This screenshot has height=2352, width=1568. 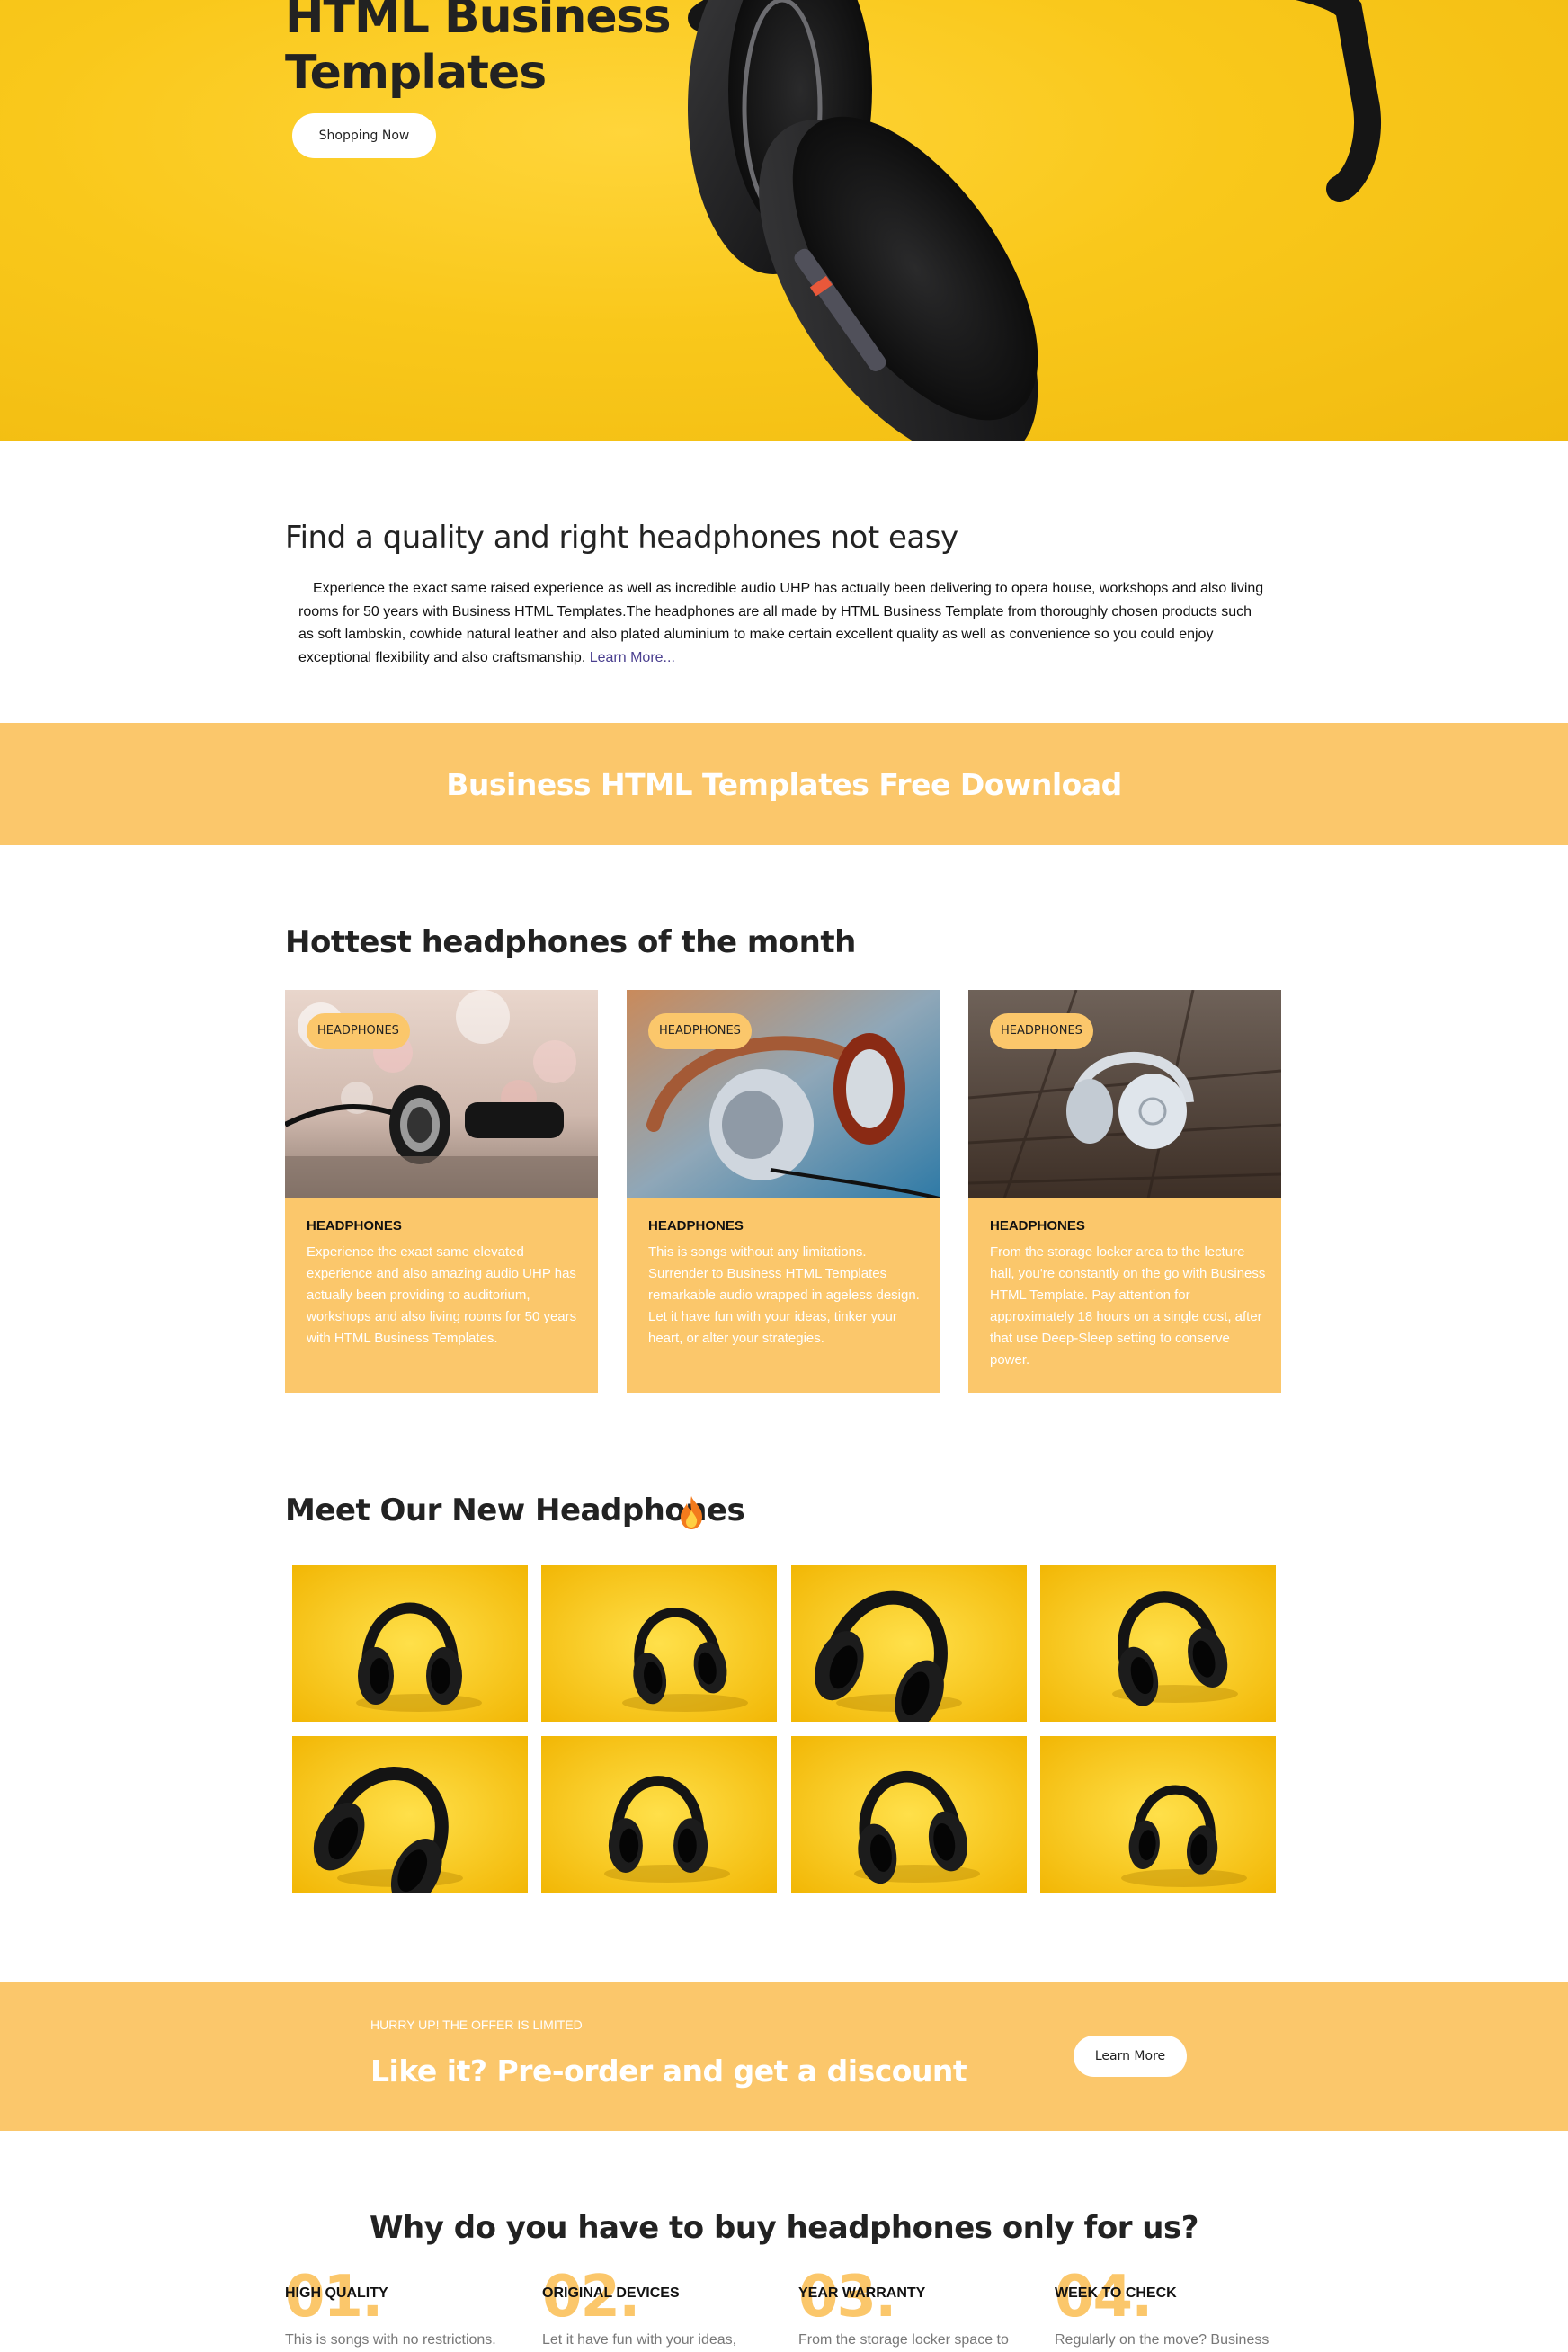 What do you see at coordinates (783, 1094) in the screenshot?
I see `product-photo-2: HEADPHONES` at bounding box center [783, 1094].